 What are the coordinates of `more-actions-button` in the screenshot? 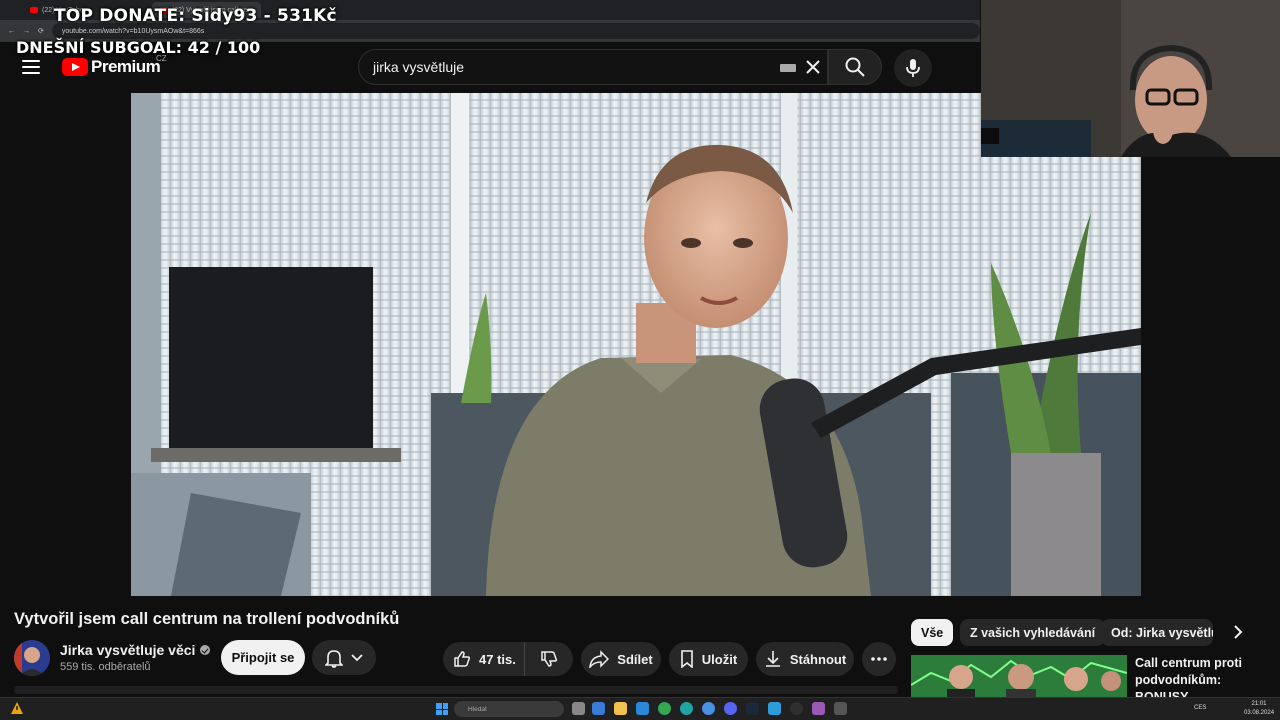 It's located at (879, 659).